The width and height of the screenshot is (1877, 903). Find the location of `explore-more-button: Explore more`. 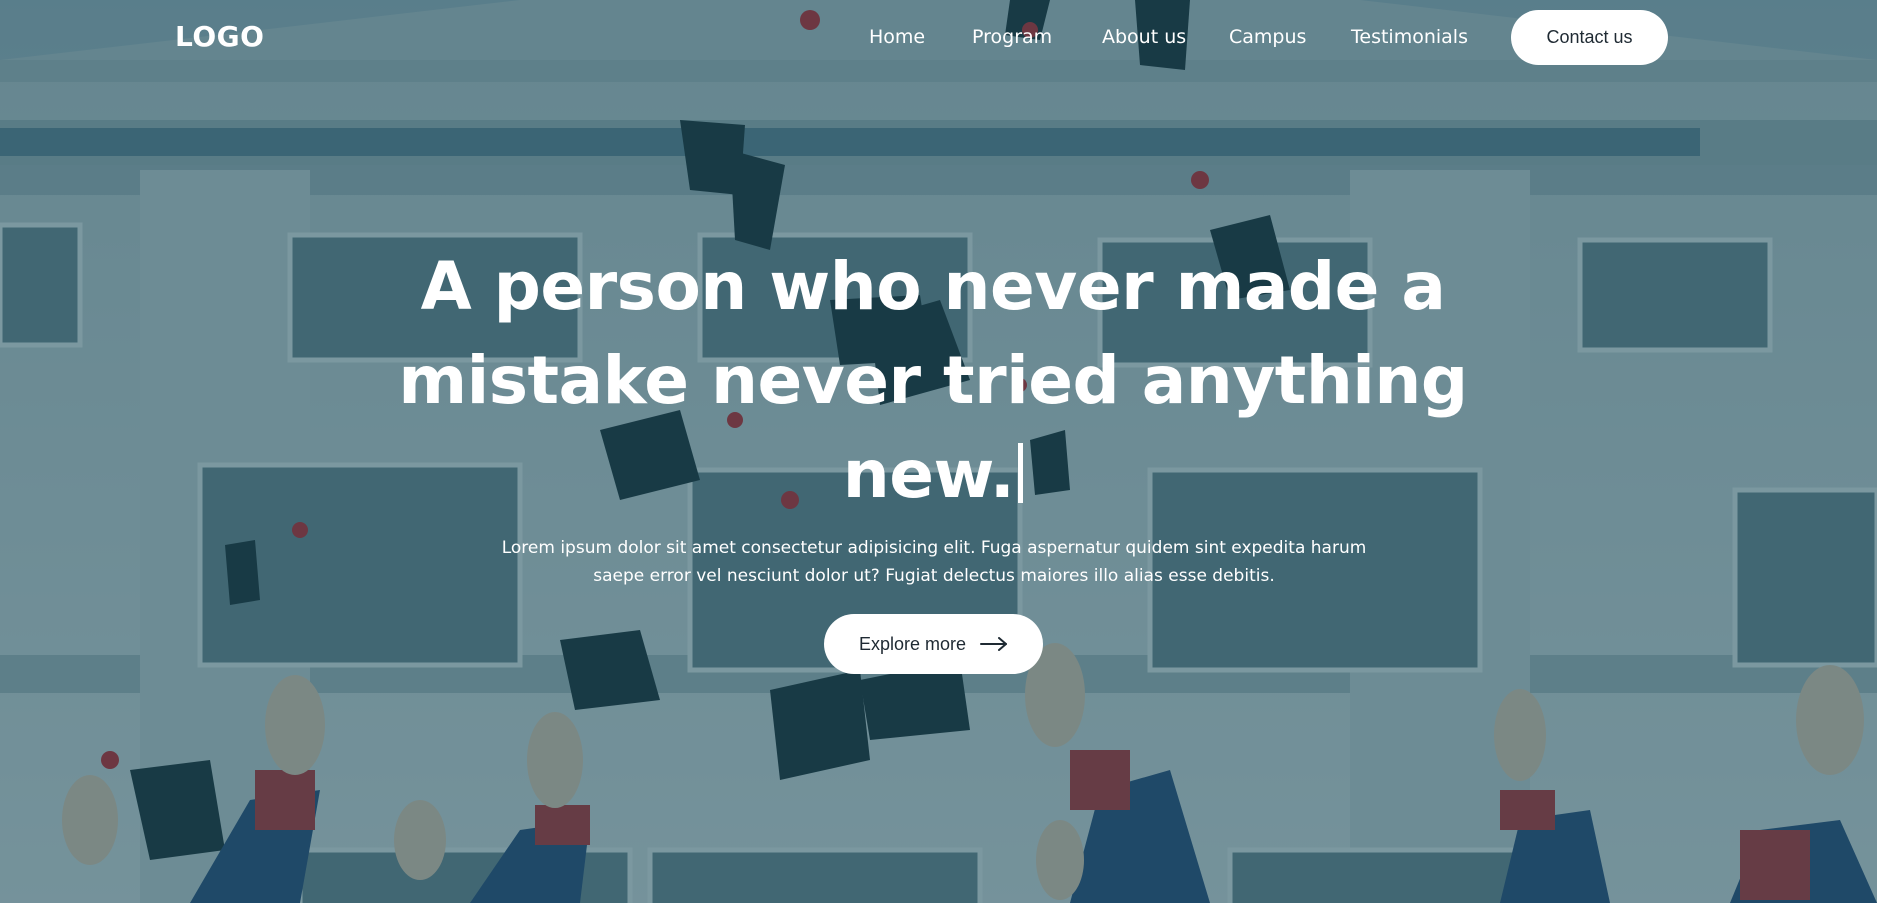

explore-more-button: Explore more is located at coordinates (933, 644).